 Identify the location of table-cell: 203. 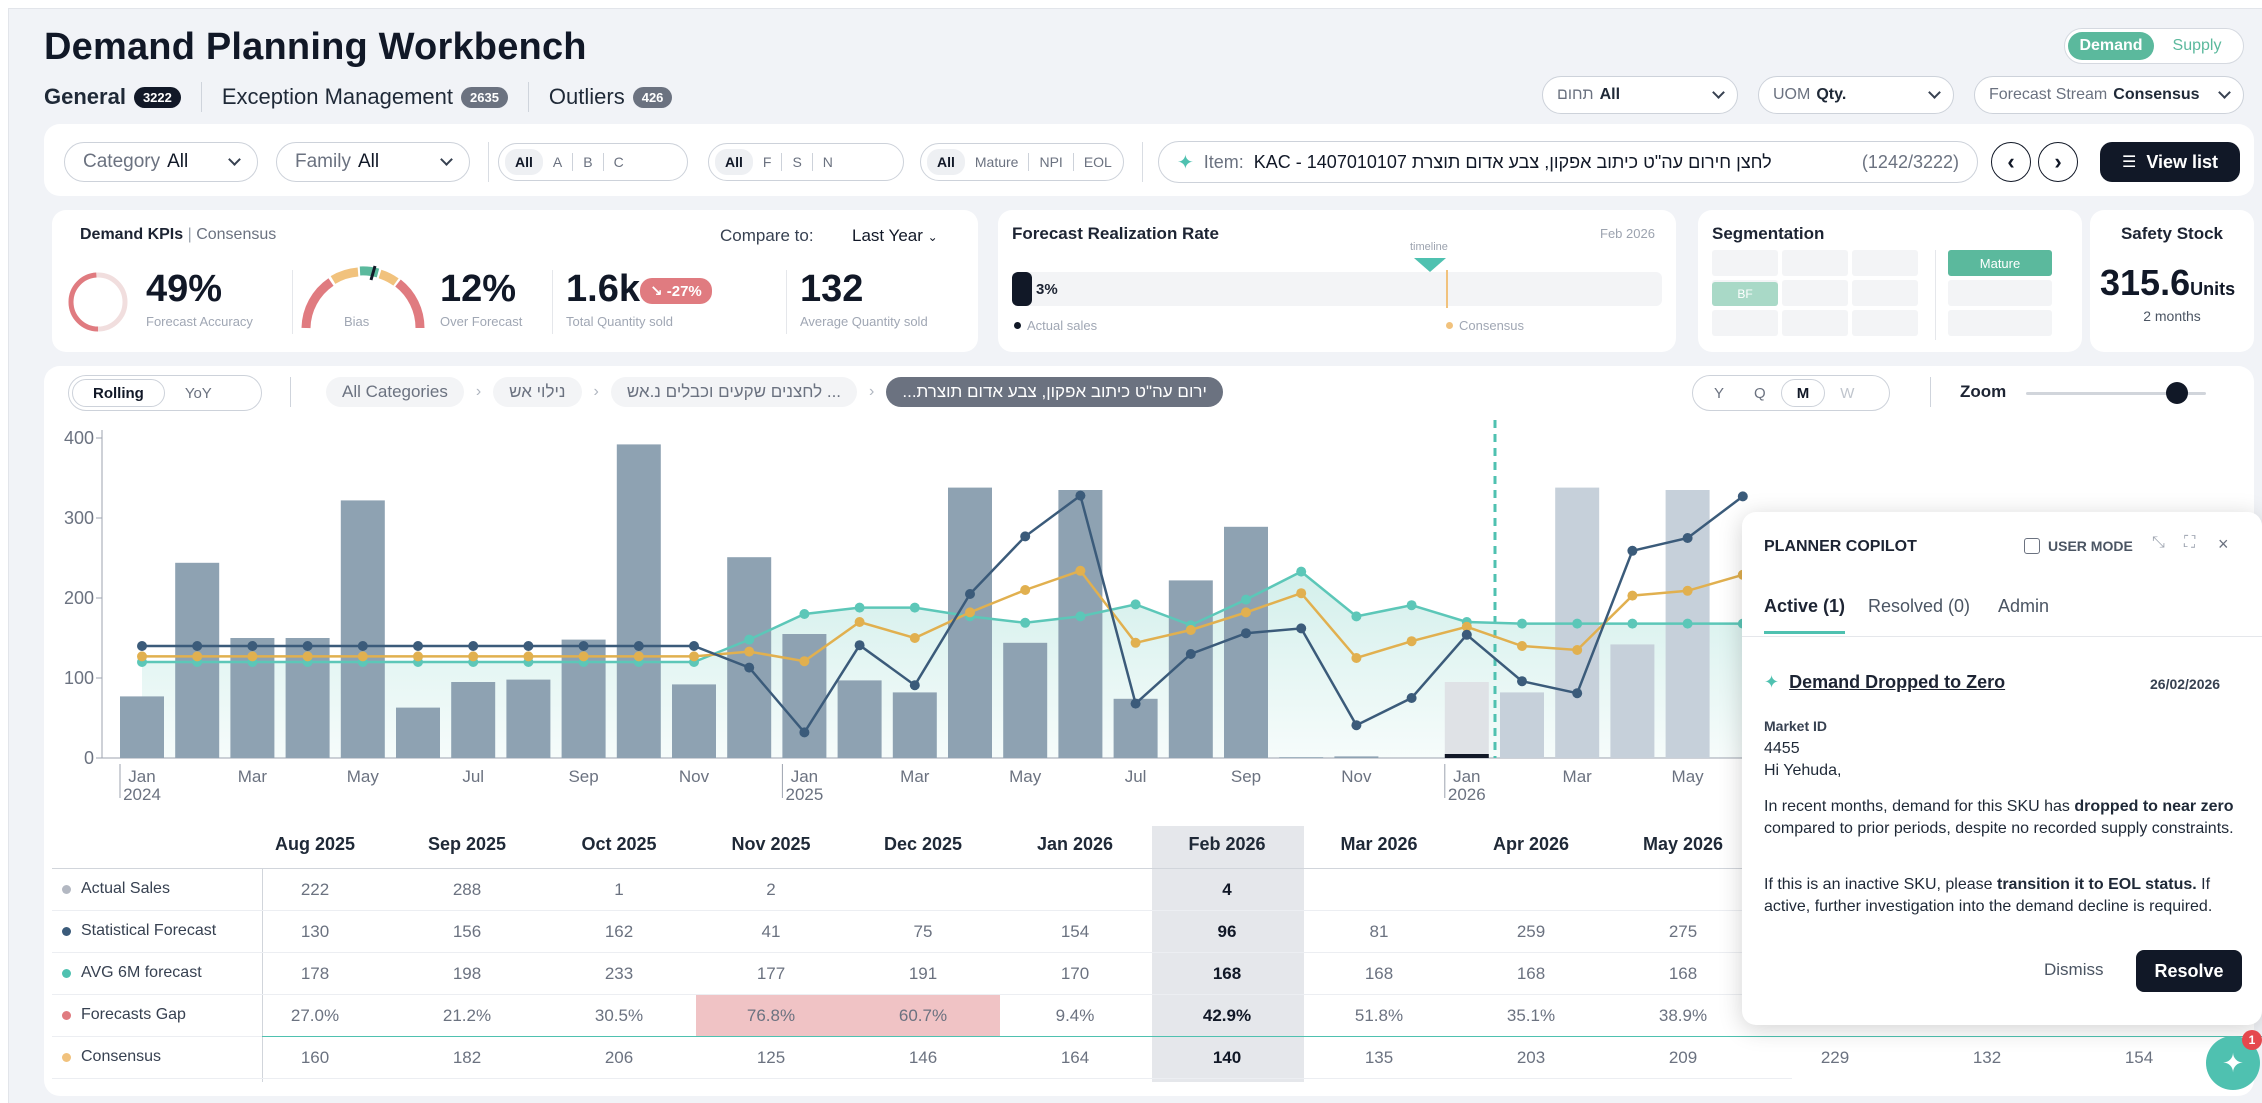
(1531, 1058).